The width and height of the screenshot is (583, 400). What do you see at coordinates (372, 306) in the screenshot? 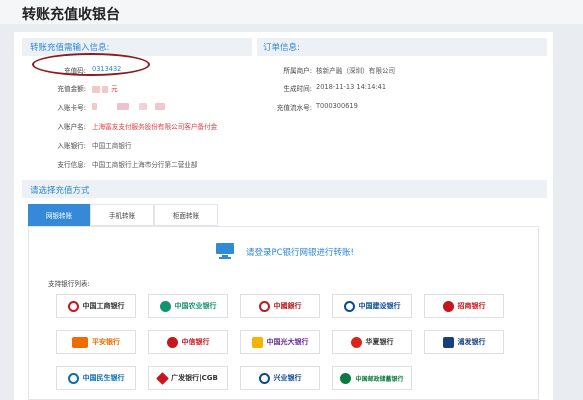
I see `bank-ccb: 中国建设银行` at bounding box center [372, 306].